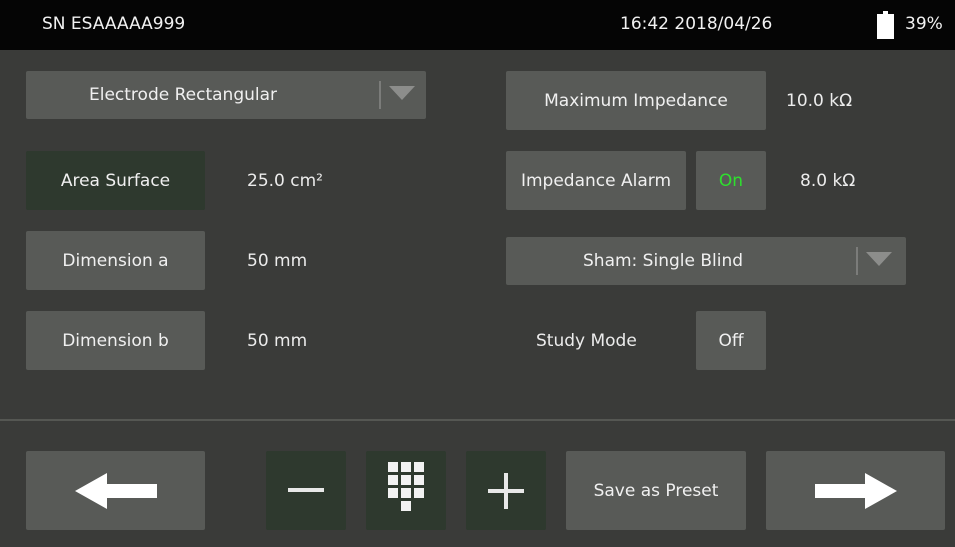 This screenshot has height=547, width=955. I want to click on battery-icon, so click(885, 25).